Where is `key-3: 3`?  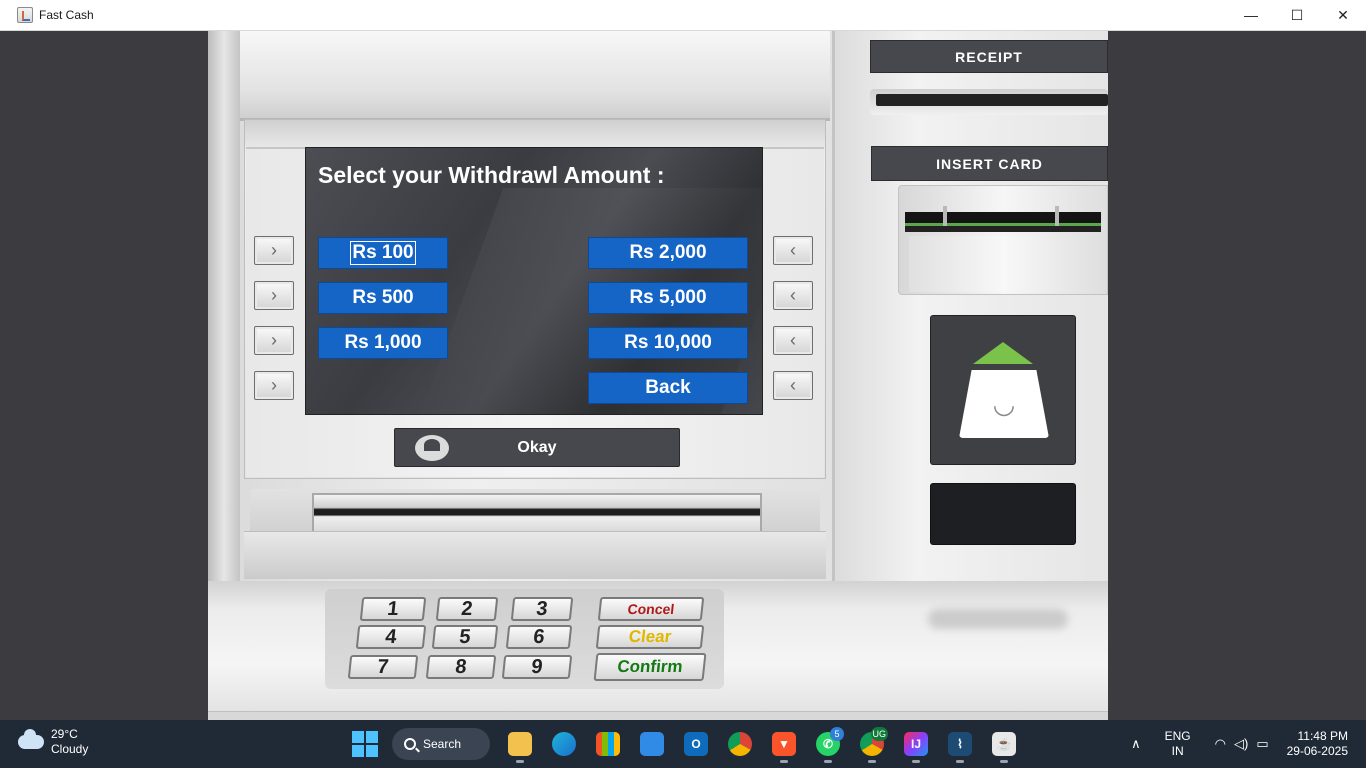 key-3: 3 is located at coordinates (542, 609).